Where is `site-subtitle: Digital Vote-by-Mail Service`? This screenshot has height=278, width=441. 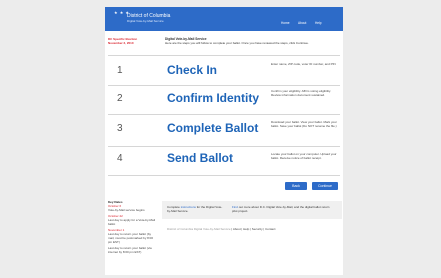
site-subtitle: Digital Vote-by-Mail Service is located at coordinates (145, 21).